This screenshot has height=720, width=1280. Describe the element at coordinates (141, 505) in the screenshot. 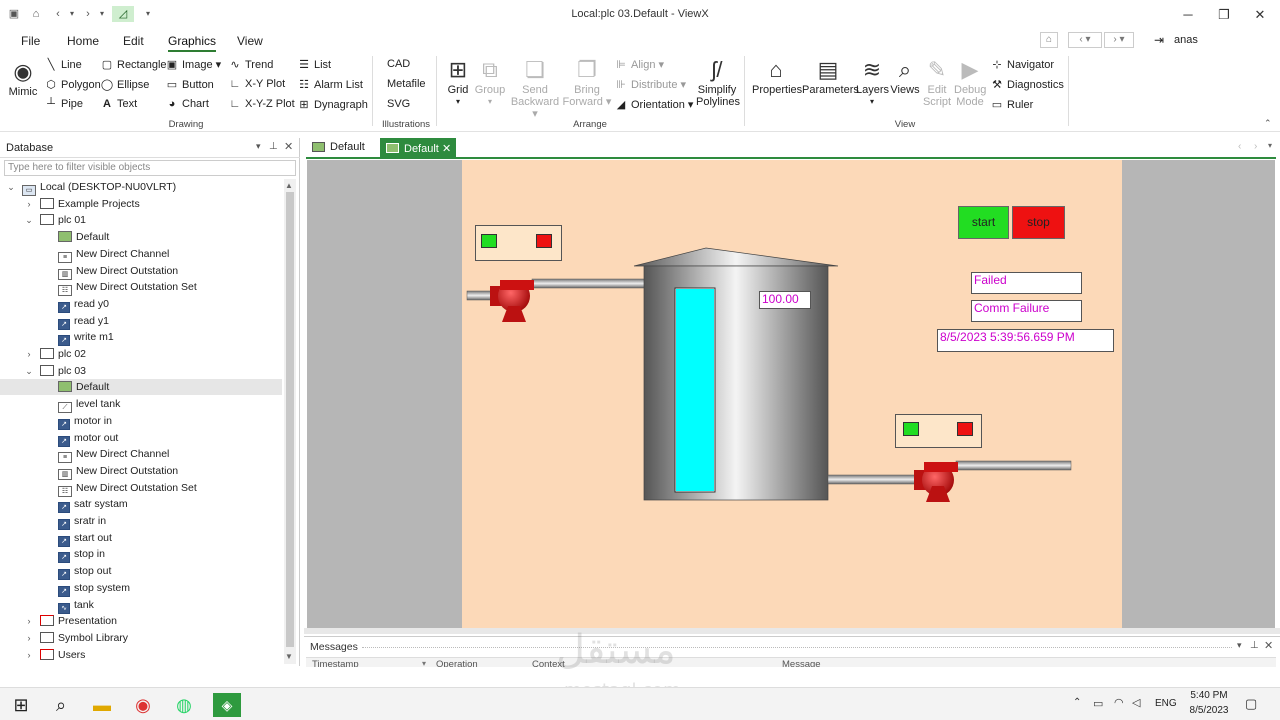

I see `tree-item: ↗ satr systam` at that location.